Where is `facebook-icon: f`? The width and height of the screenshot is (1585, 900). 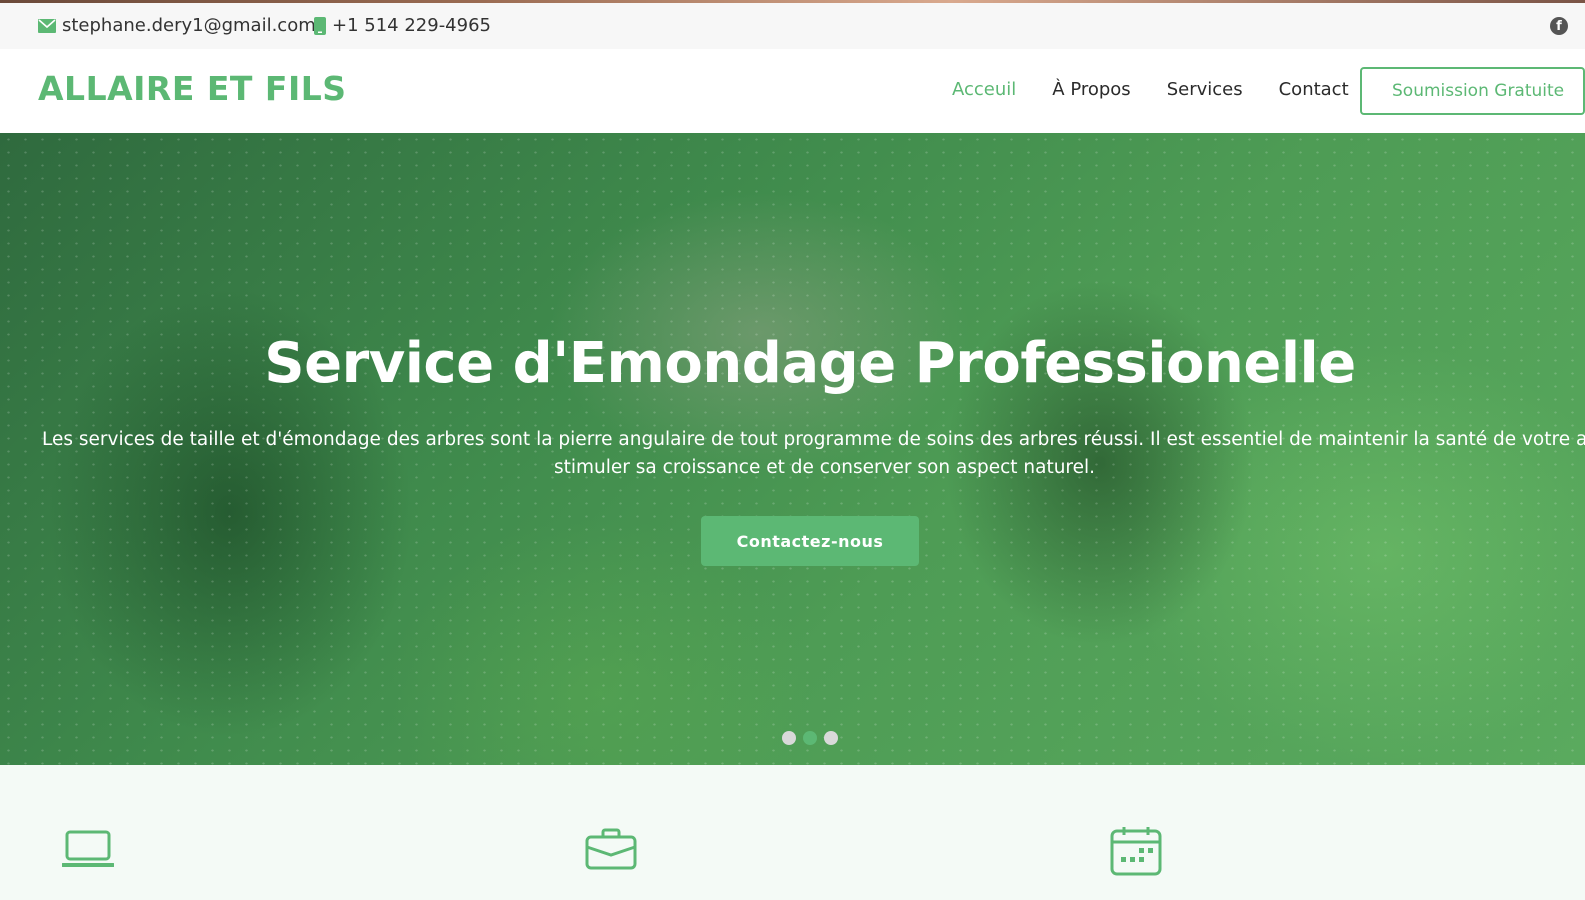 facebook-icon: f is located at coordinates (1559, 26).